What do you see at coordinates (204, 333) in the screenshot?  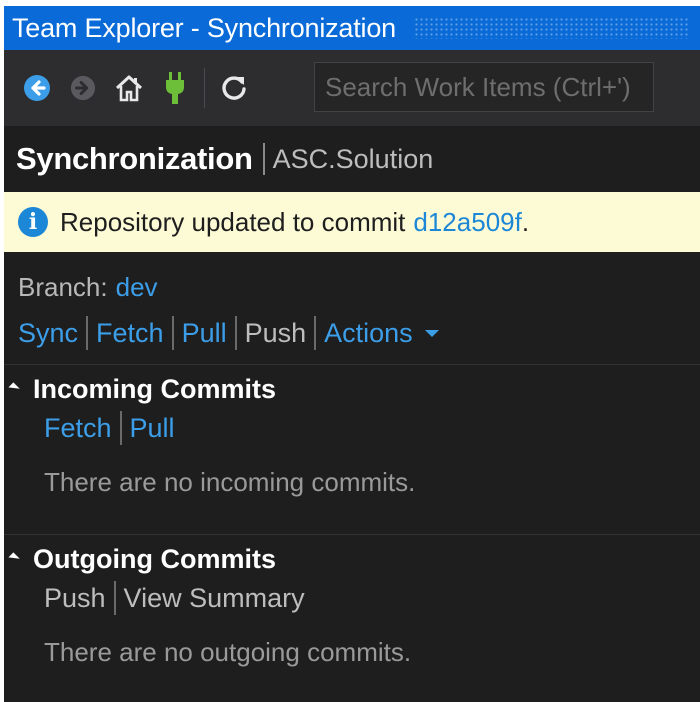 I see `pull-link: Pull` at bounding box center [204, 333].